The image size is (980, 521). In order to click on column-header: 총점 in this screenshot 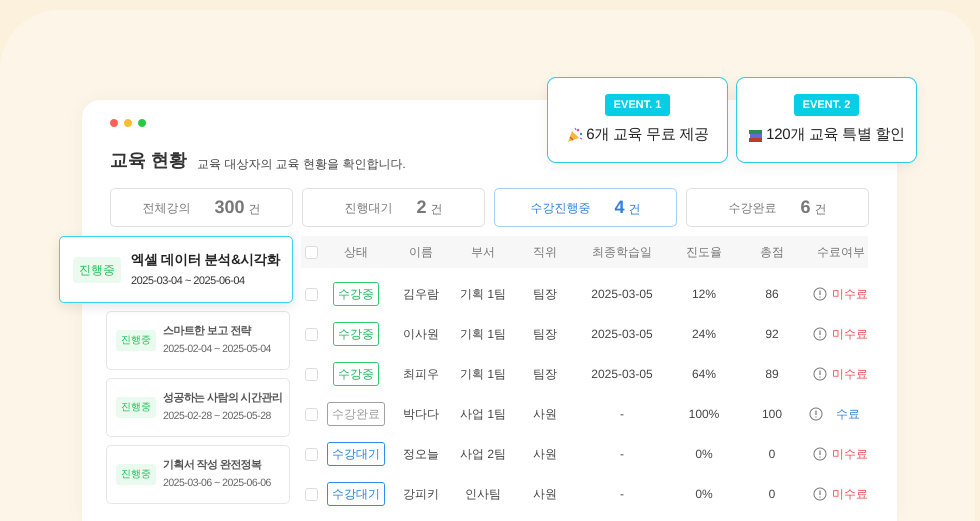, I will do `click(772, 252)`.